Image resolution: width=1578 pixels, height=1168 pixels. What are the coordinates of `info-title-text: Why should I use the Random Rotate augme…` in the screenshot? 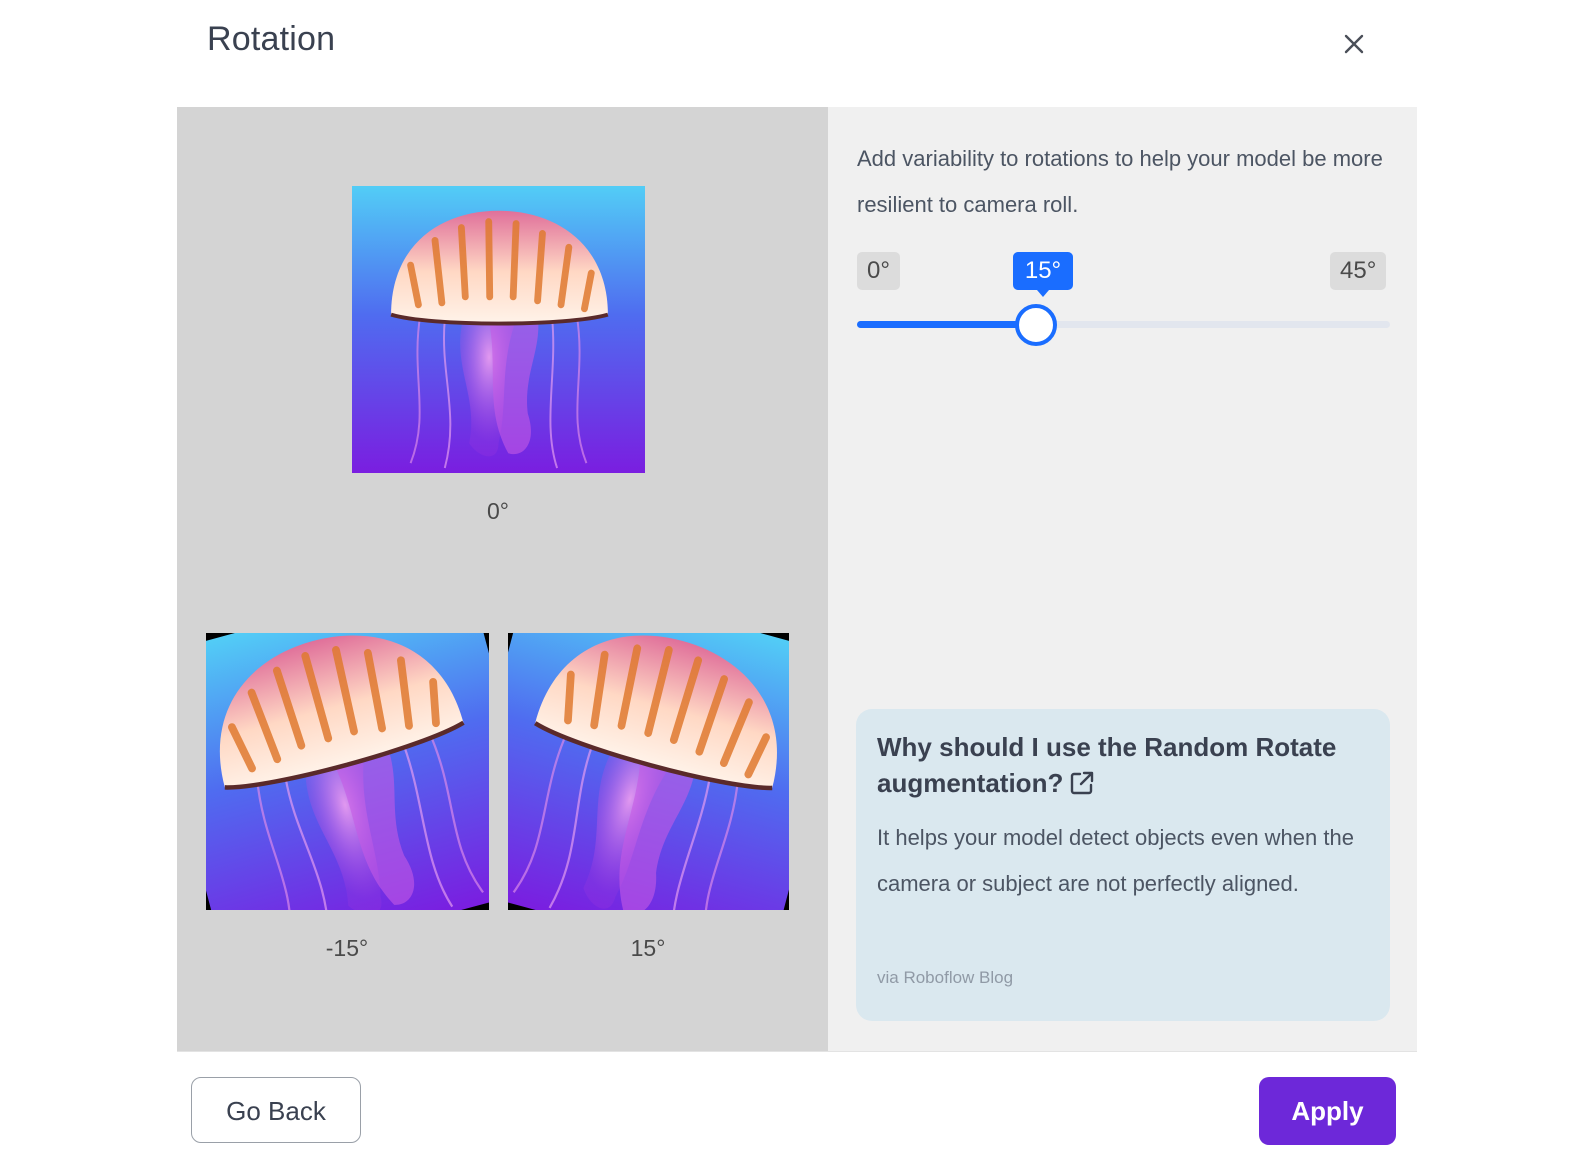 It's located at (1107, 765).